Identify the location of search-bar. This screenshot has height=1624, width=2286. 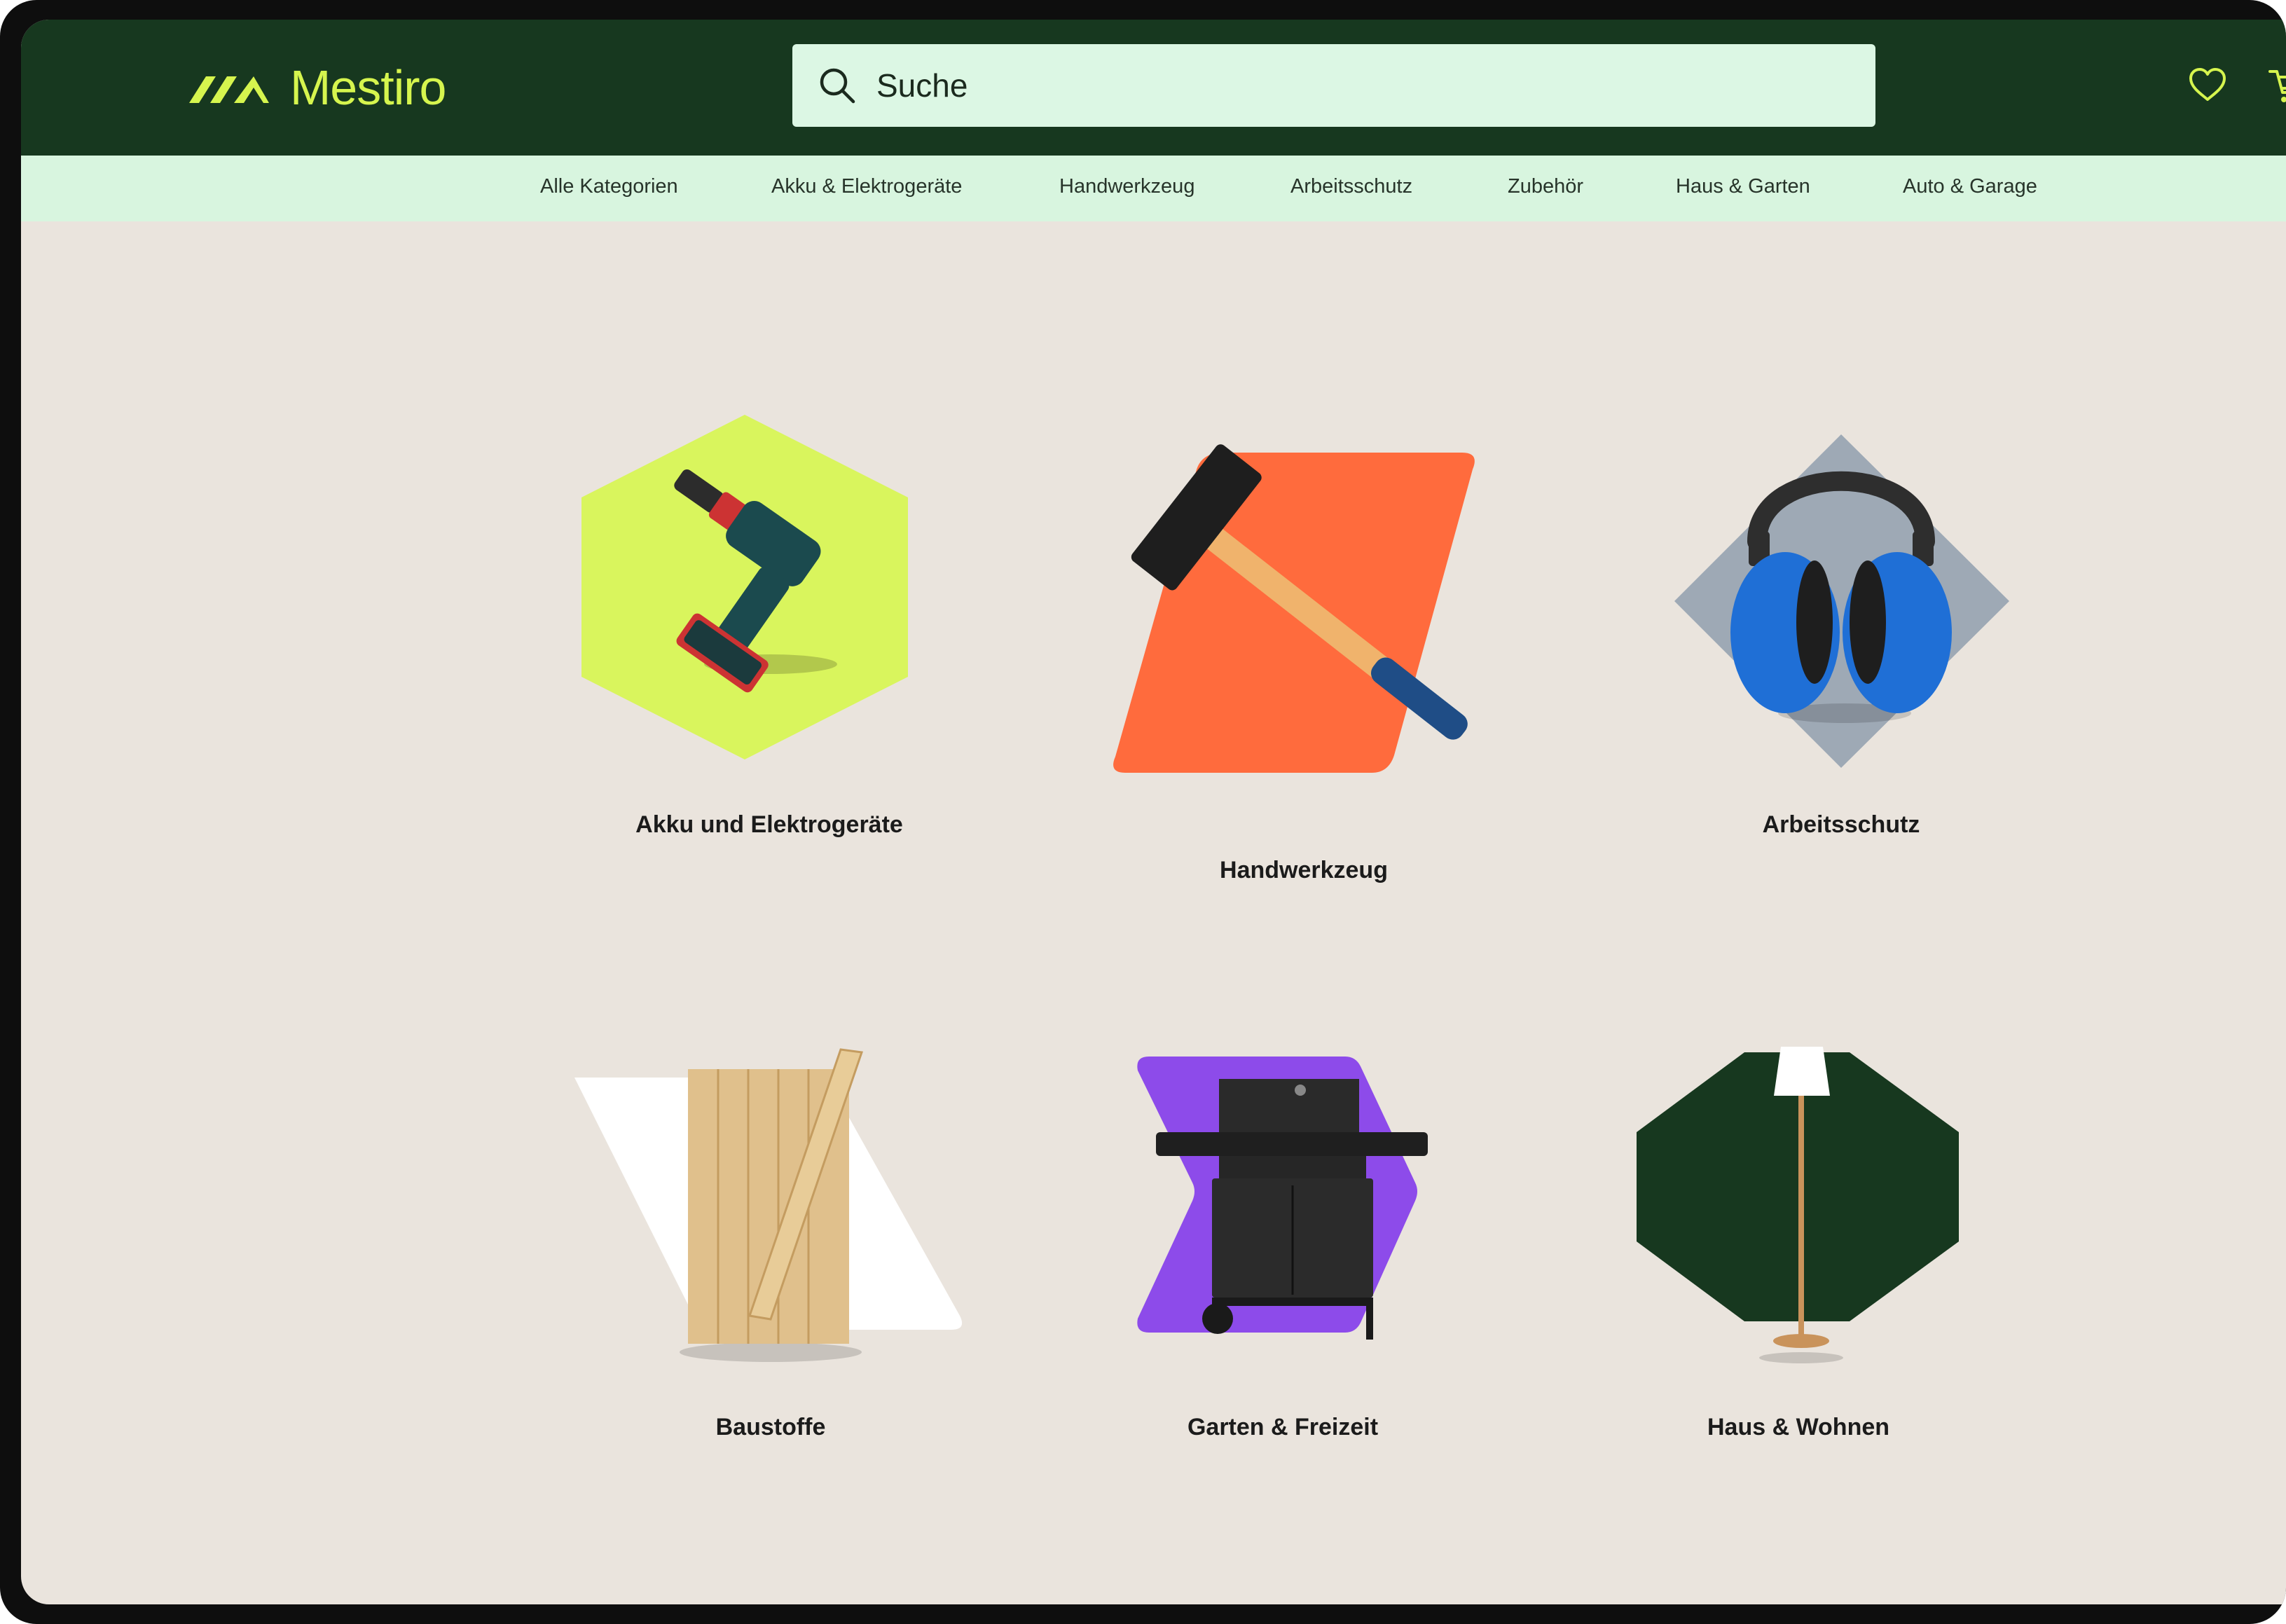
(1334, 85).